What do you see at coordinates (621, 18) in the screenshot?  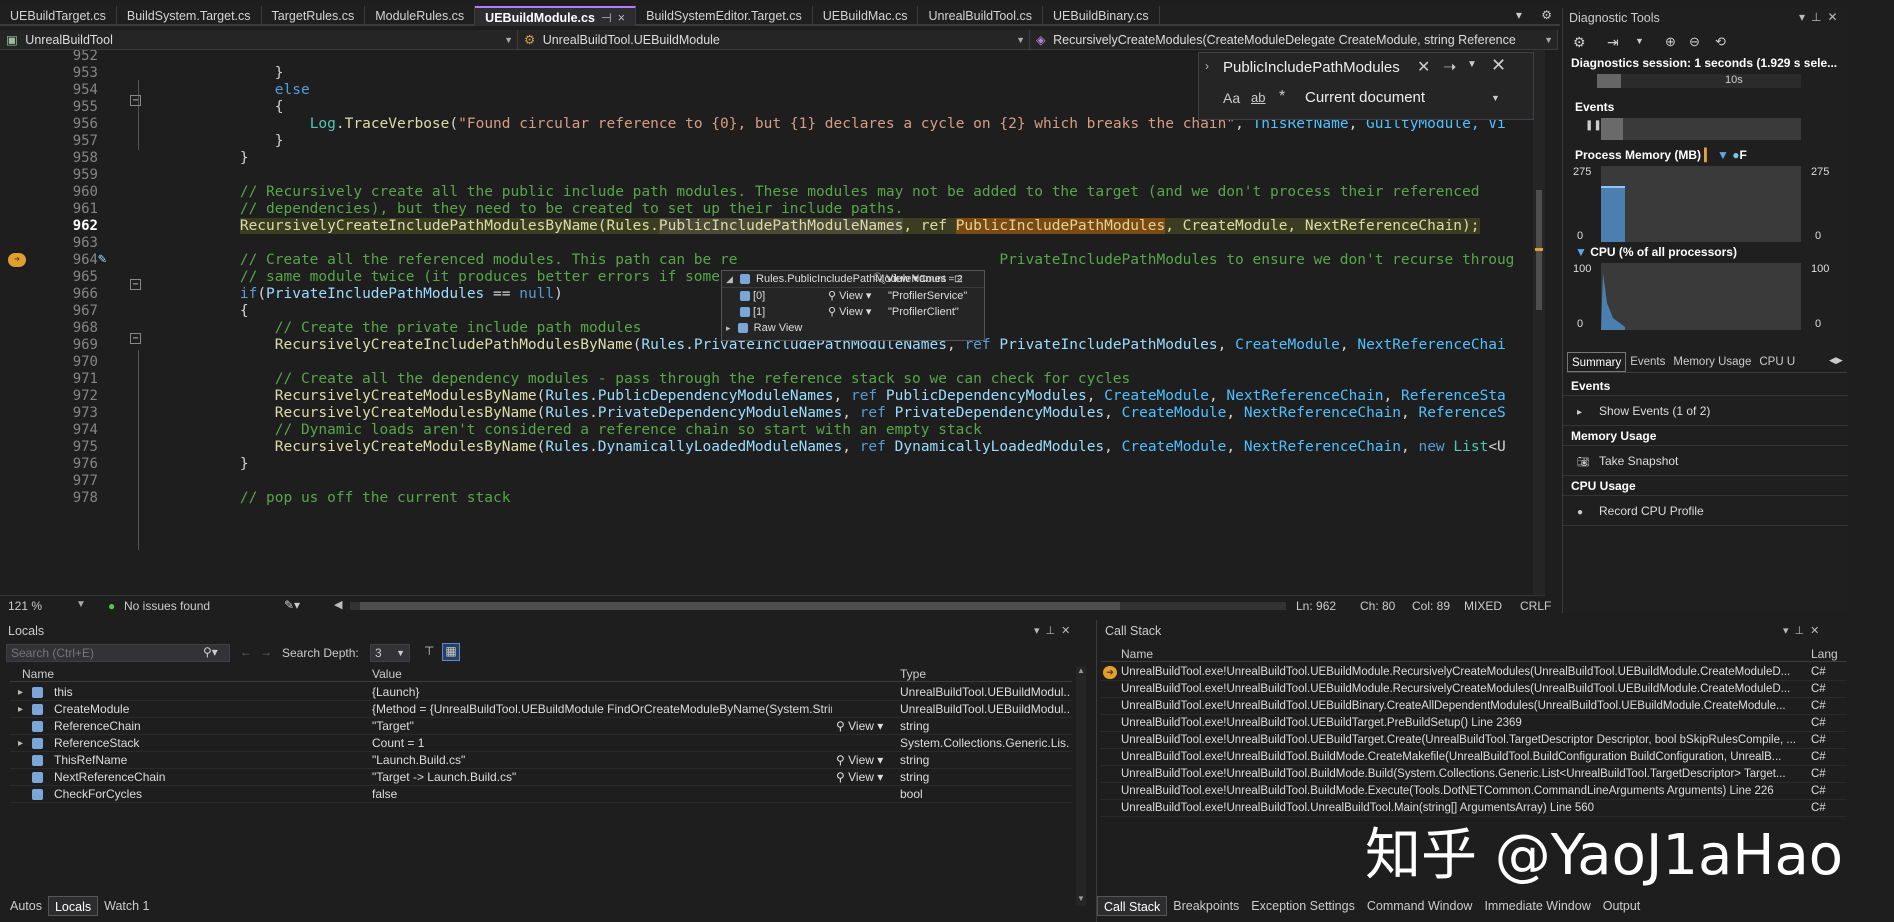 I see `close-icon: ×` at bounding box center [621, 18].